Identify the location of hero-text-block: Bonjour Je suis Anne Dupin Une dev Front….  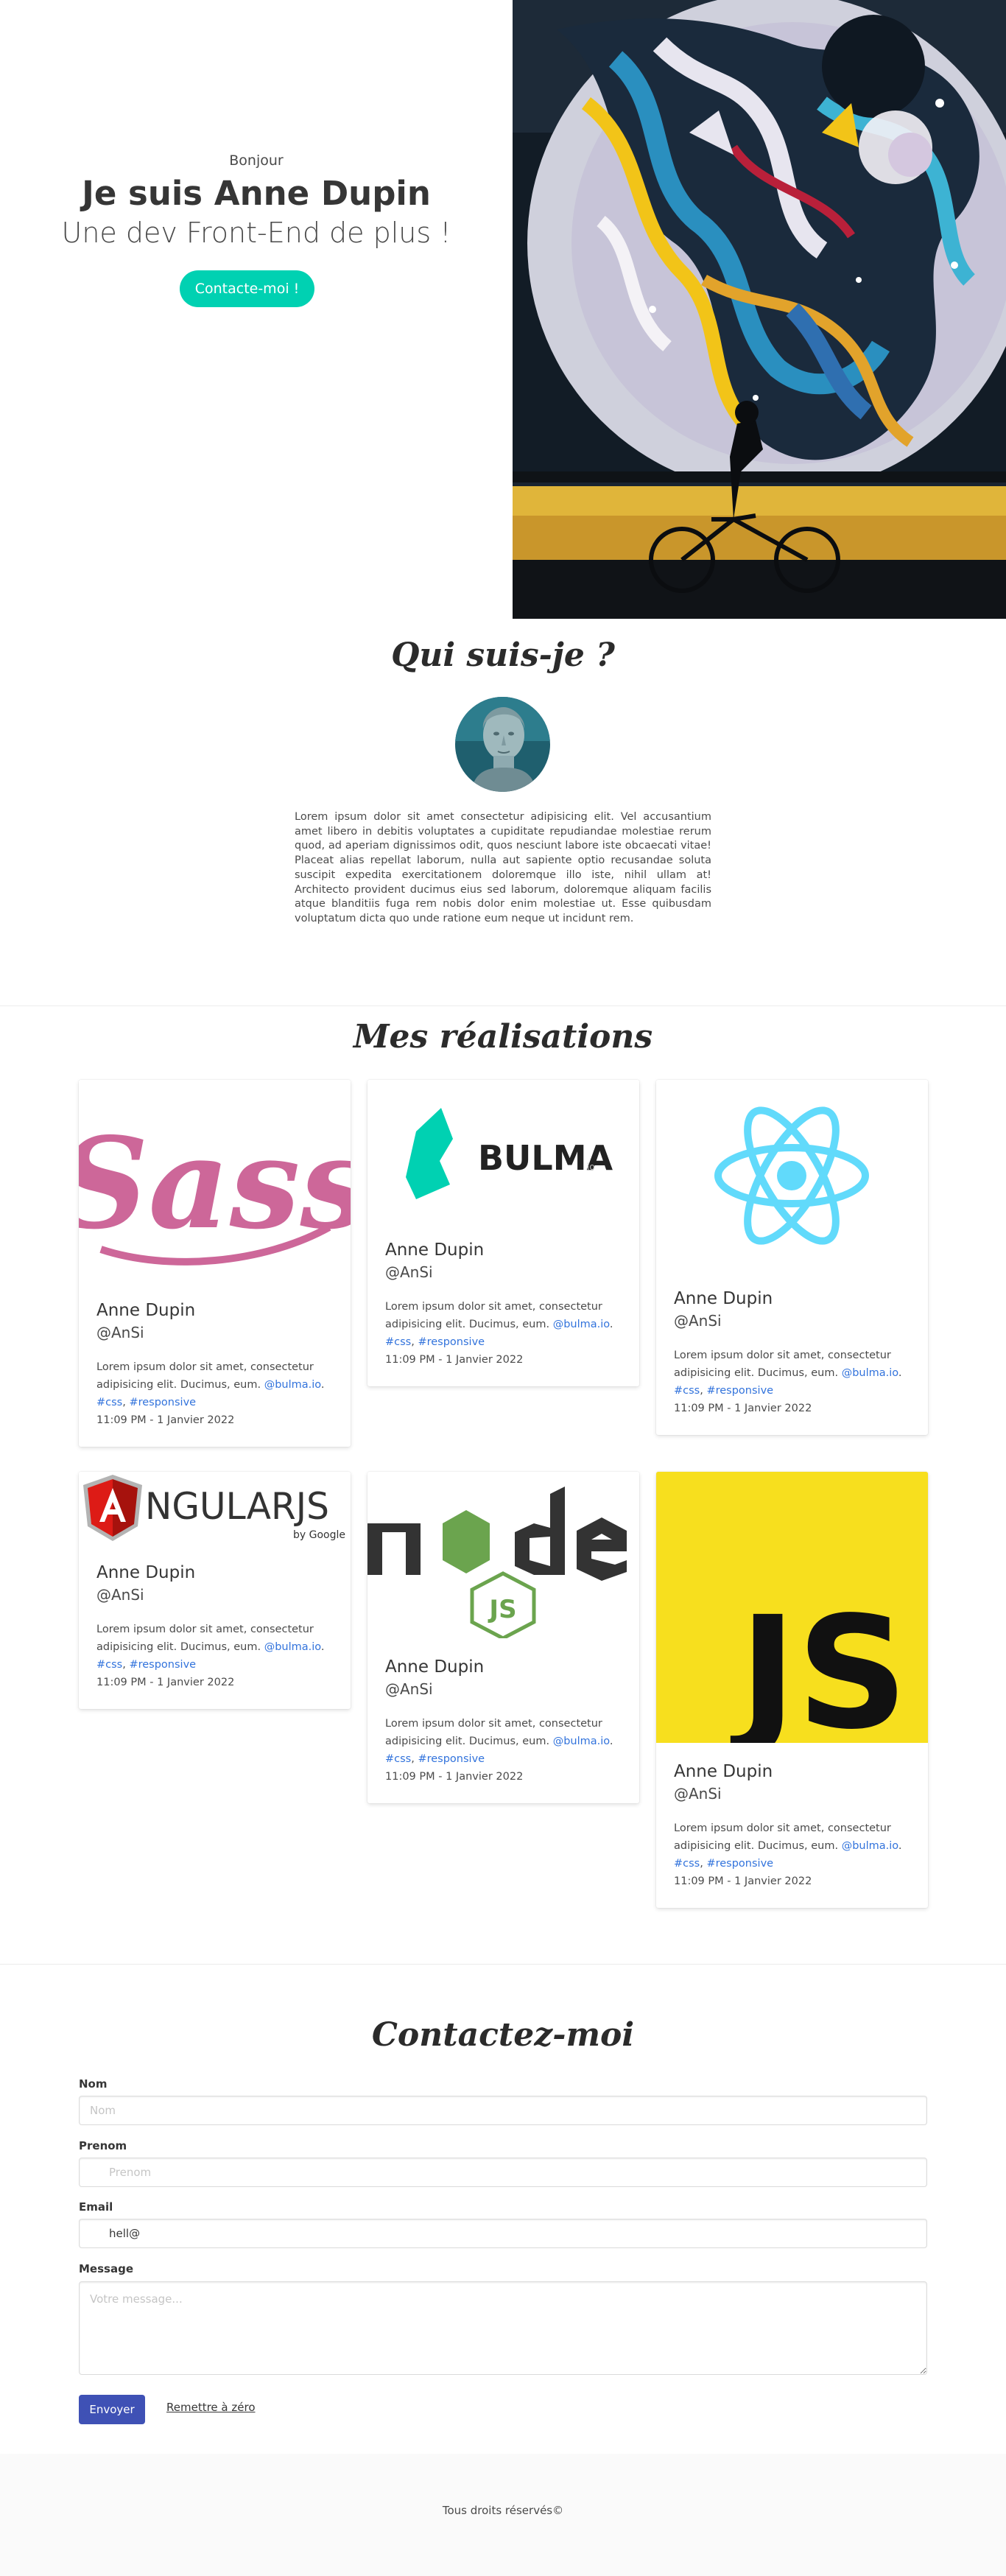
(256, 309).